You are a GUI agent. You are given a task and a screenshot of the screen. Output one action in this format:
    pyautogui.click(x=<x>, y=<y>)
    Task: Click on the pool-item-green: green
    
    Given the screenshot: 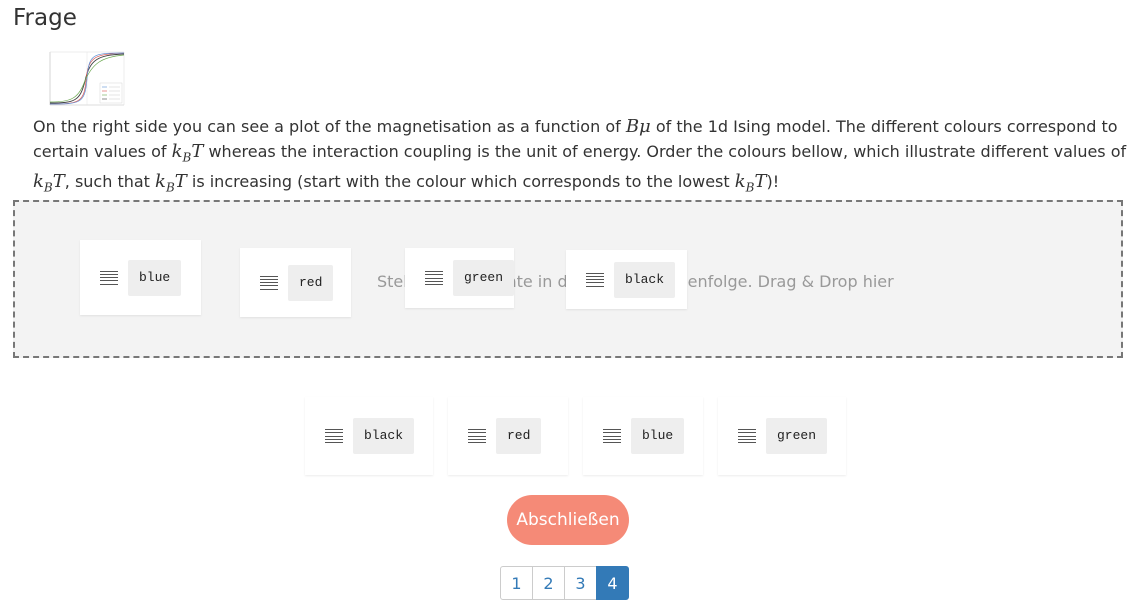 What is the action you would take?
    pyautogui.click(x=782, y=436)
    